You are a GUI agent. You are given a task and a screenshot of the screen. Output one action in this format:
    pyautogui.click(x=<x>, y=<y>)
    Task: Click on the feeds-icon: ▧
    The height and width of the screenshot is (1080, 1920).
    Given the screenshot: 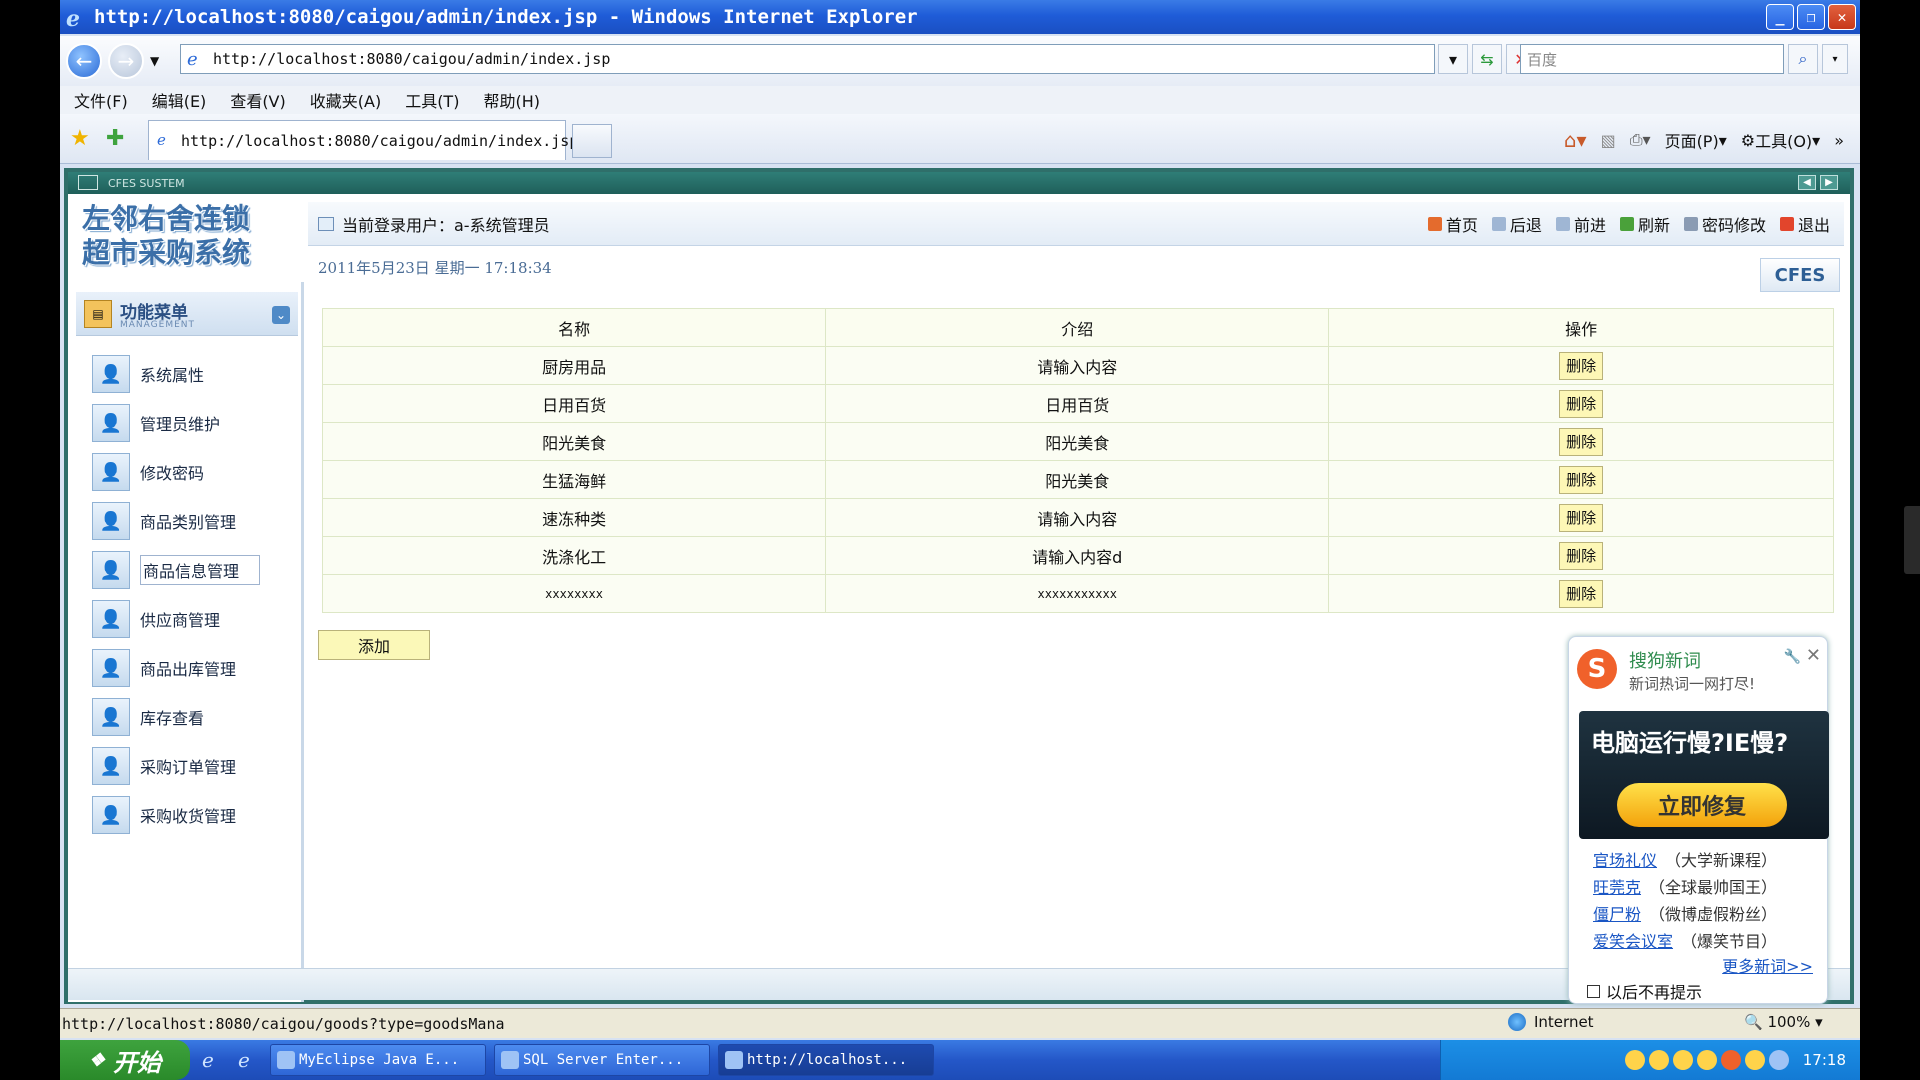 What is the action you would take?
    pyautogui.click(x=1608, y=140)
    